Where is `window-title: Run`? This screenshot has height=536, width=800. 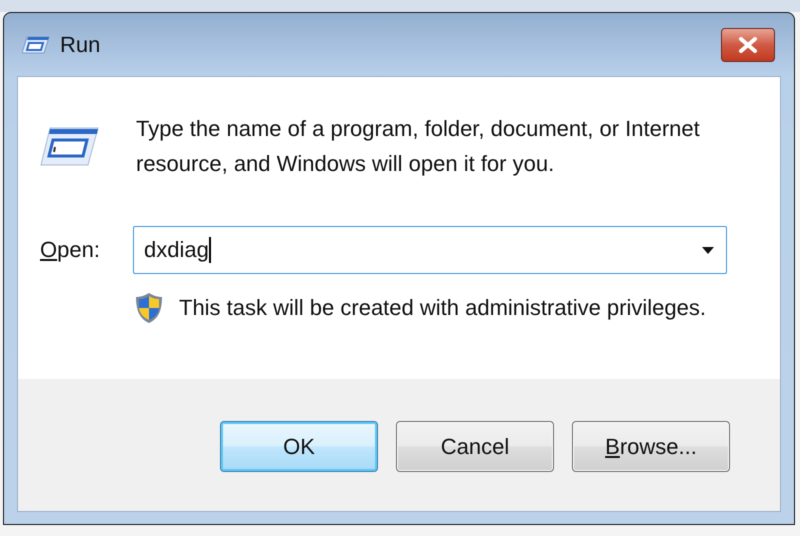 window-title: Run is located at coordinates (81, 45).